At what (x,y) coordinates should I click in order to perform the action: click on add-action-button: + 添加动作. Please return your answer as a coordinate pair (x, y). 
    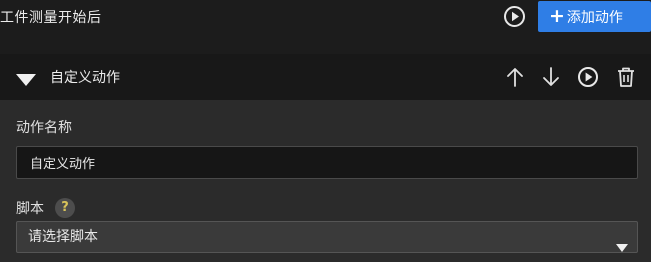
    Looking at the image, I should click on (594, 16).